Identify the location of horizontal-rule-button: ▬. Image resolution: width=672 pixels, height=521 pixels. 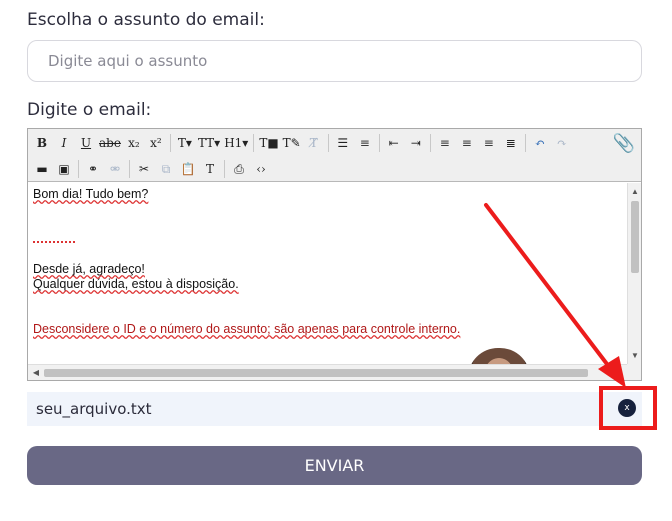
(42, 169).